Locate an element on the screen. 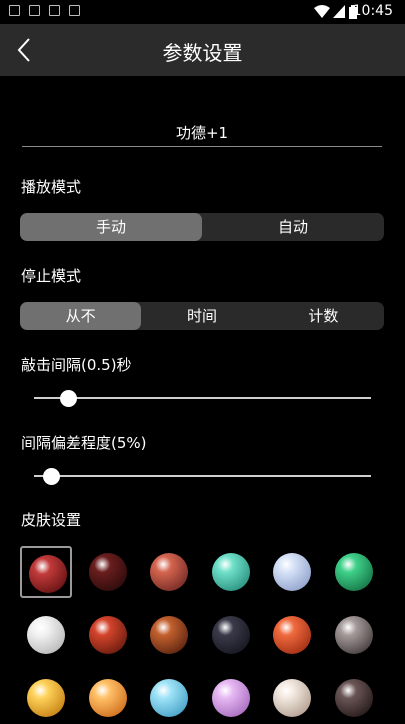 The image size is (405, 724). blue-lace-agate-bead is located at coordinates (292, 572).